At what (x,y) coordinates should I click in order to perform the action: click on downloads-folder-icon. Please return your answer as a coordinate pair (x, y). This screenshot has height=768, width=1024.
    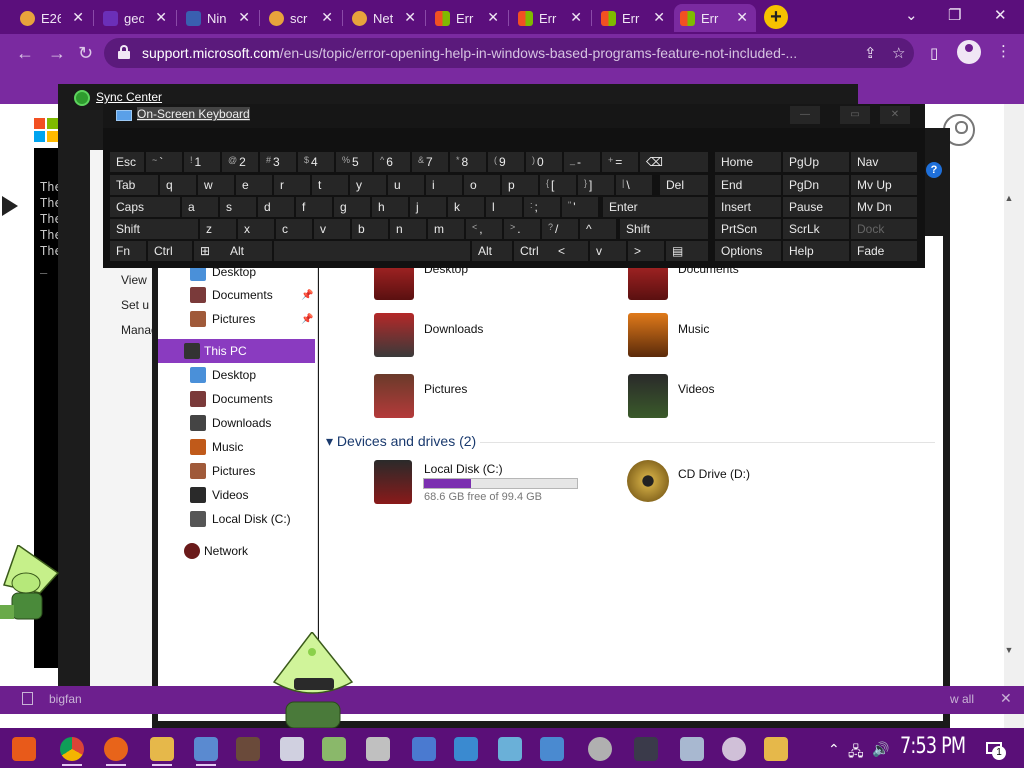
    Looking at the image, I should click on (394, 335).